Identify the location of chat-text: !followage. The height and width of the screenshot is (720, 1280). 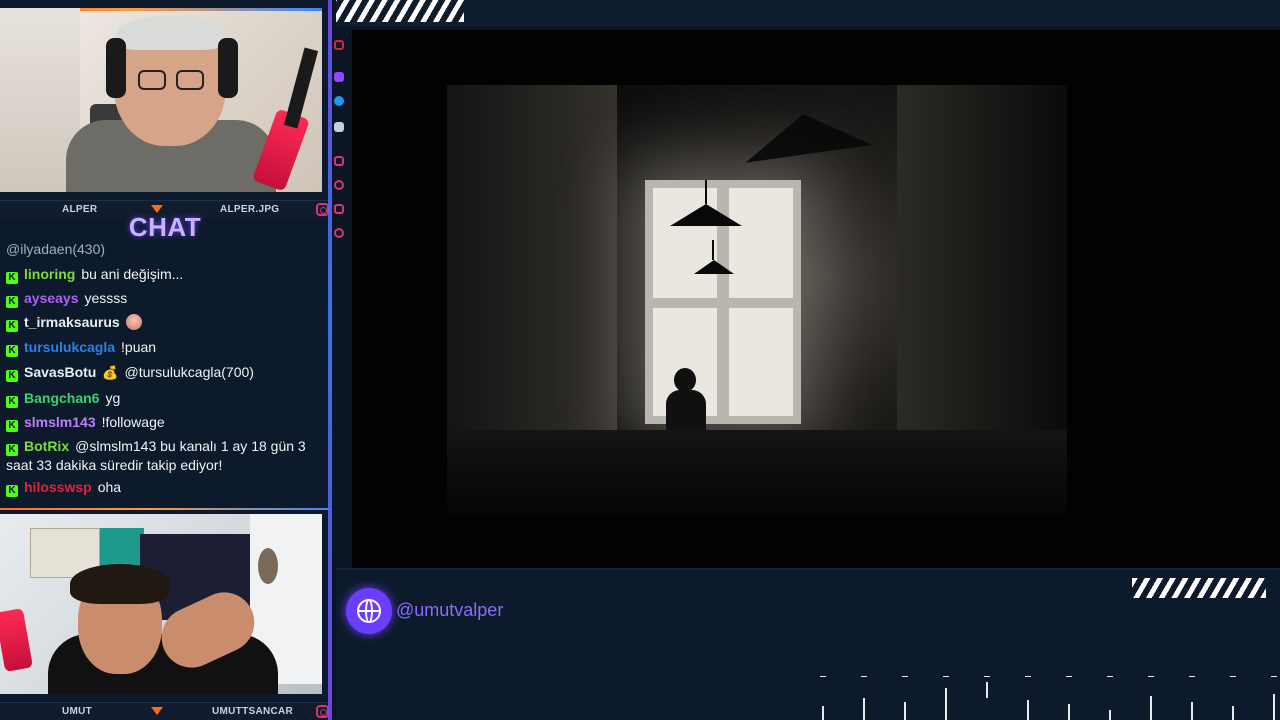
(133, 422).